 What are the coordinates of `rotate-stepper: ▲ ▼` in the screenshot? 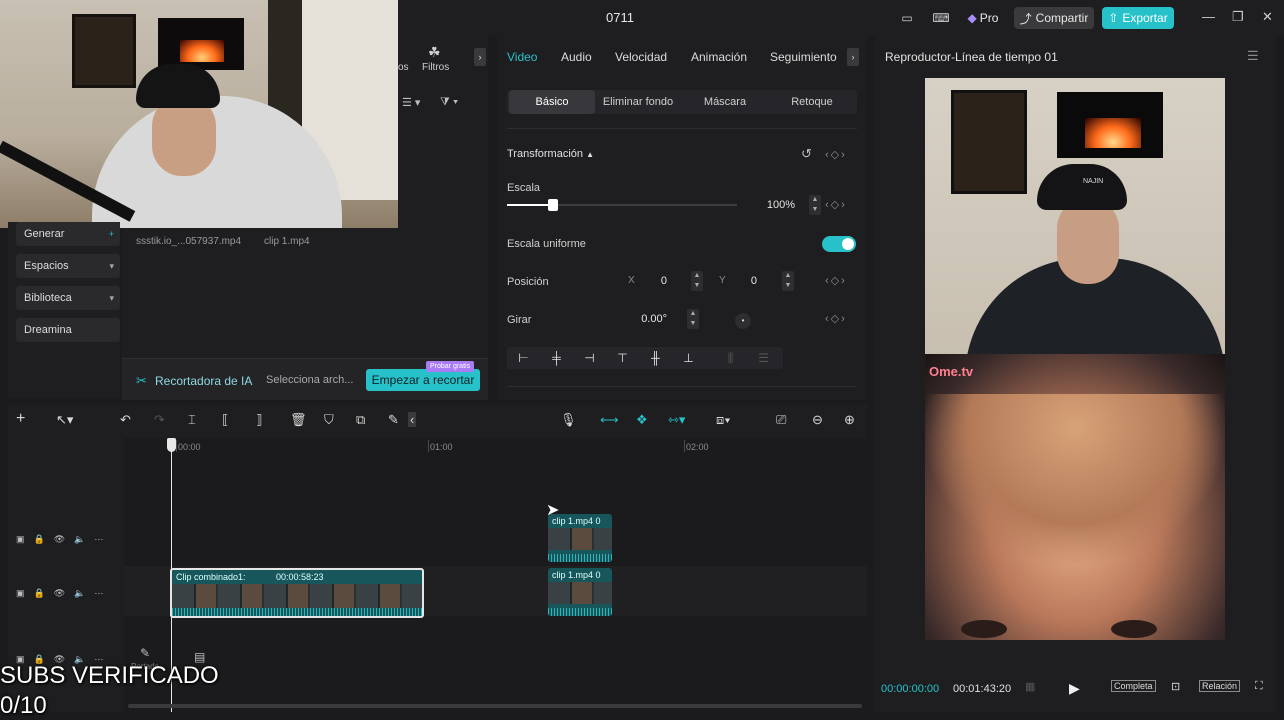 It's located at (693, 319).